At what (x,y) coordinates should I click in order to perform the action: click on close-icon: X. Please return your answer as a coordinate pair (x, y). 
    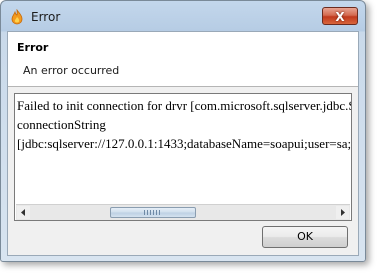
    Looking at the image, I should click on (340, 17).